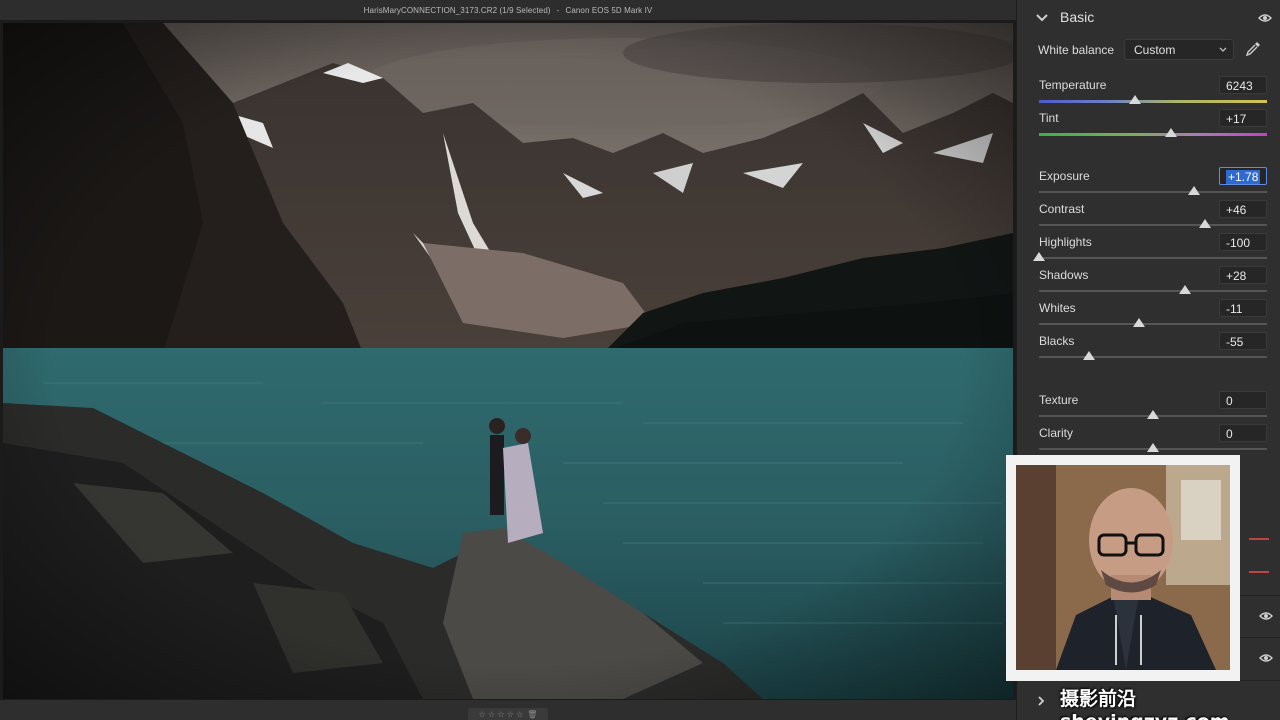 This screenshot has width=1280, height=720. I want to click on chevron-right-icon, so click(1041, 701).